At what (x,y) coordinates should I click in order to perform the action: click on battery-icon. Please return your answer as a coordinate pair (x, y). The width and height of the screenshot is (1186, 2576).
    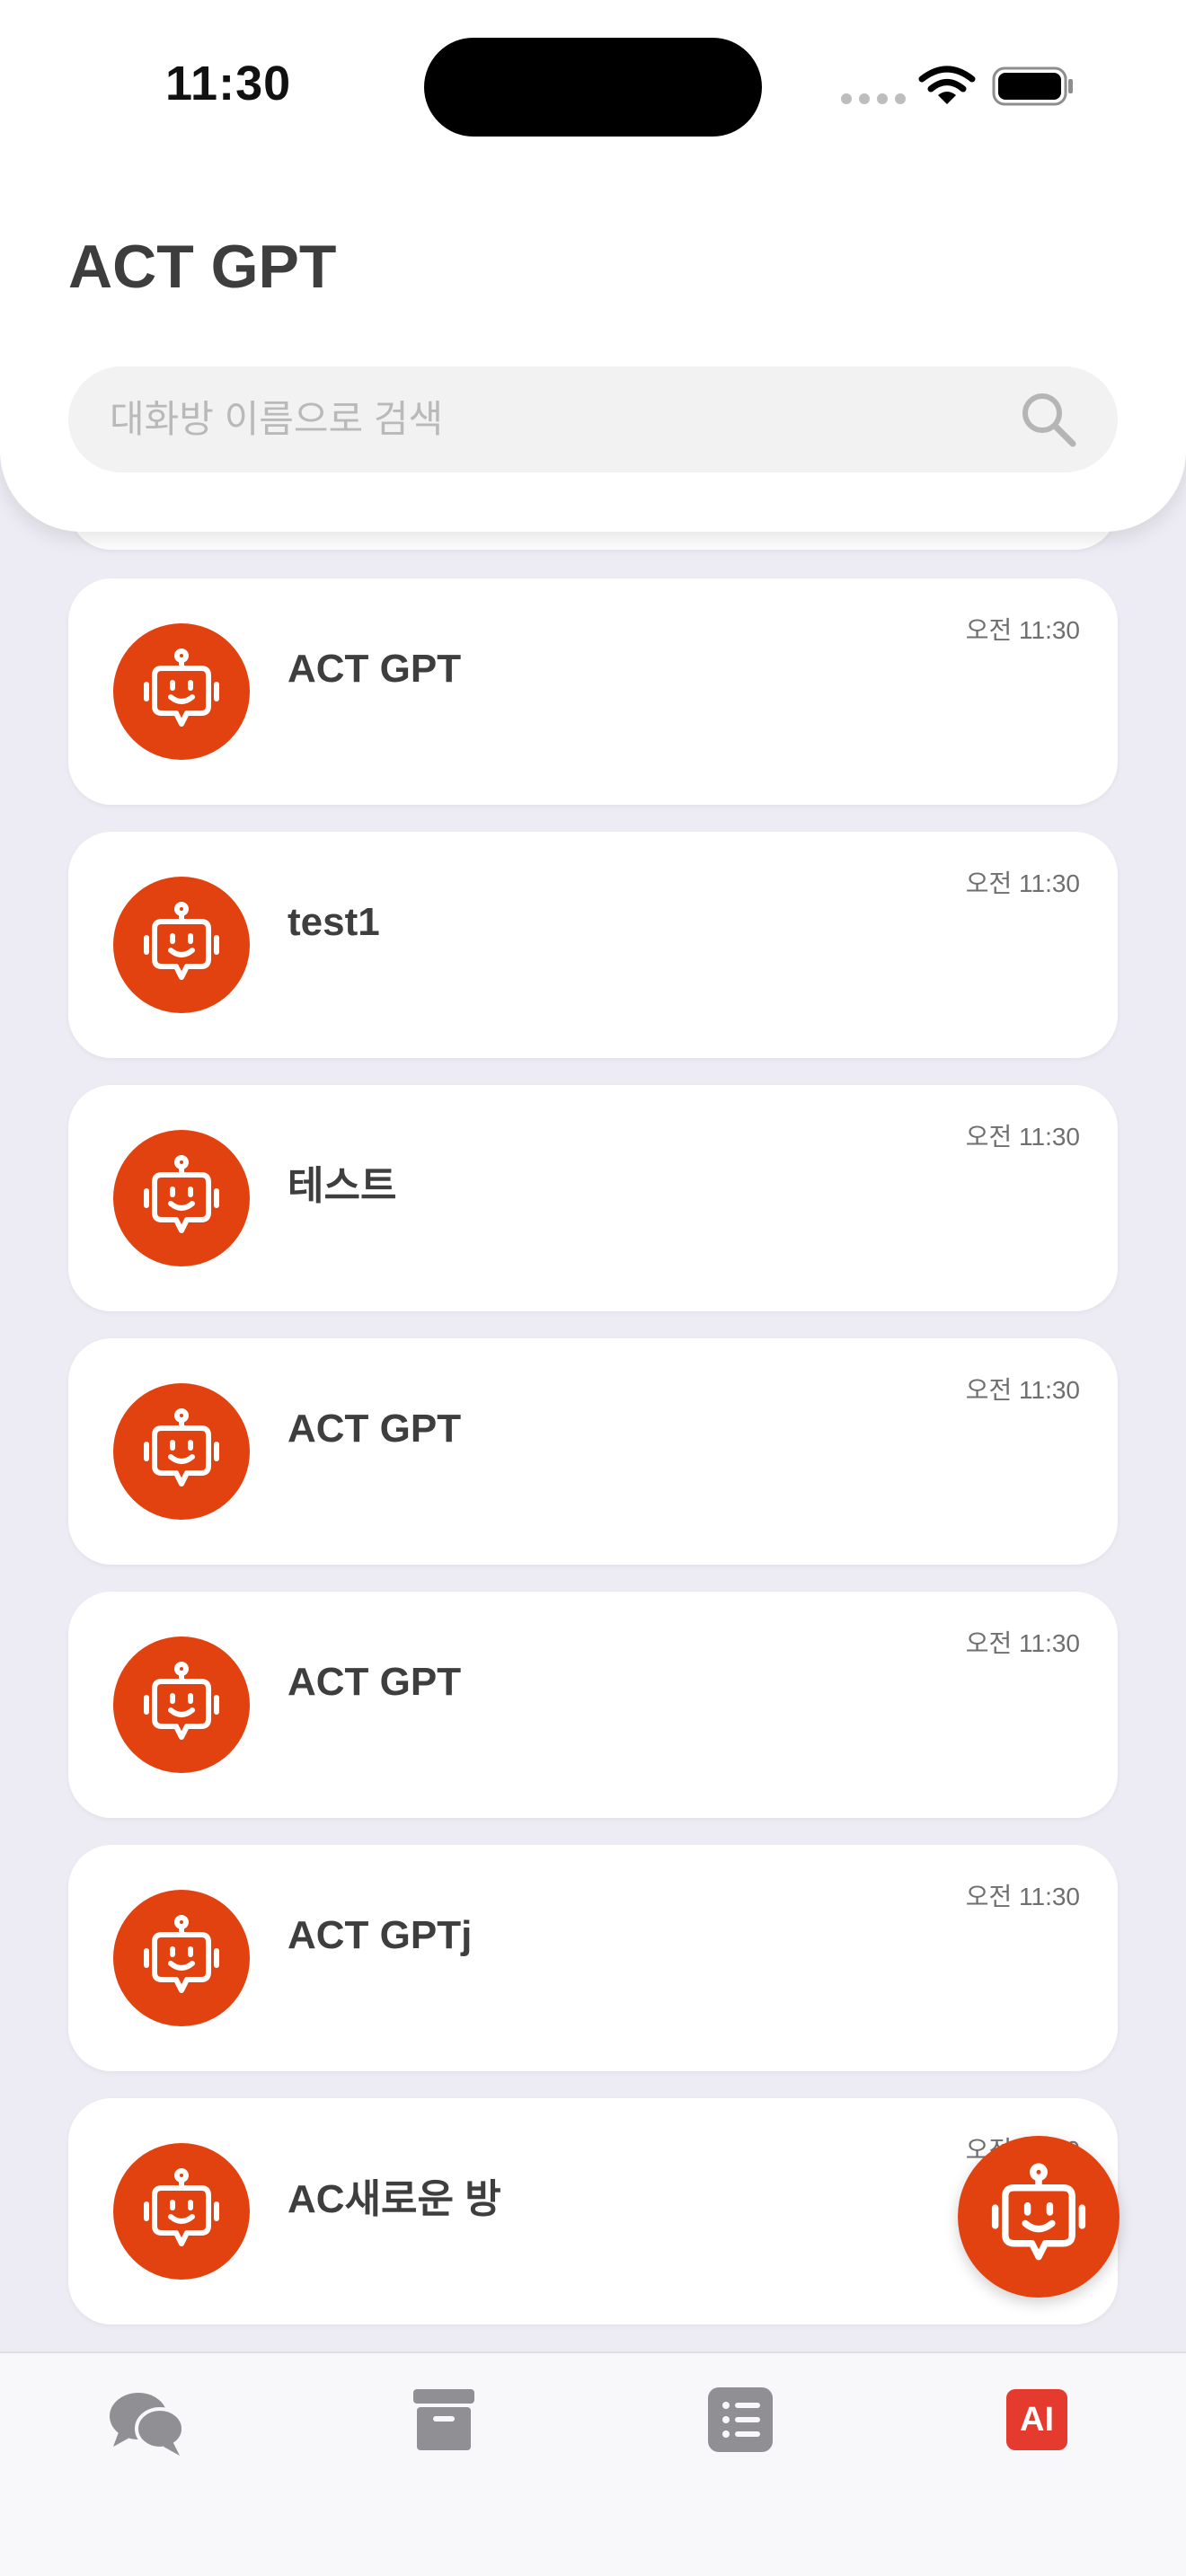
    Looking at the image, I should click on (1032, 86).